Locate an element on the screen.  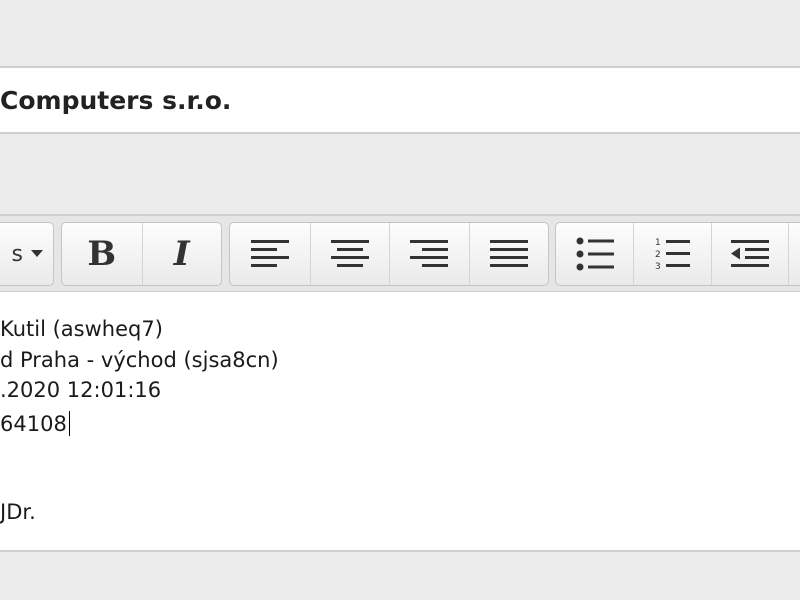
format-dropdown-group: s is located at coordinates (27, 254).